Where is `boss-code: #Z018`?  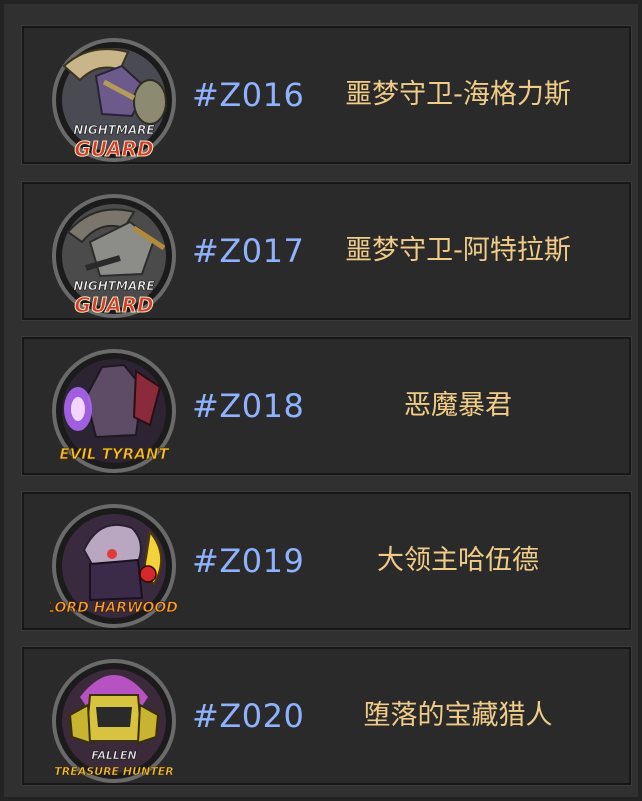
boss-code: #Z018 is located at coordinates (248, 406).